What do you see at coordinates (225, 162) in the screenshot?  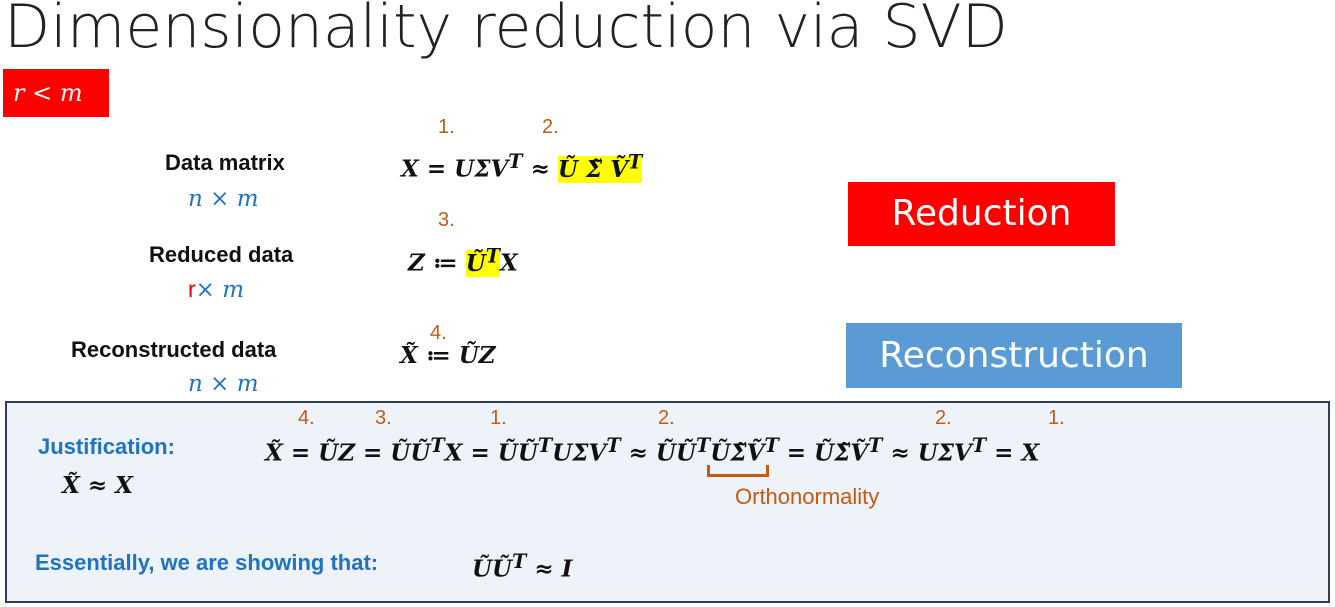 I see `data-matrix-label: Data matrix` at bounding box center [225, 162].